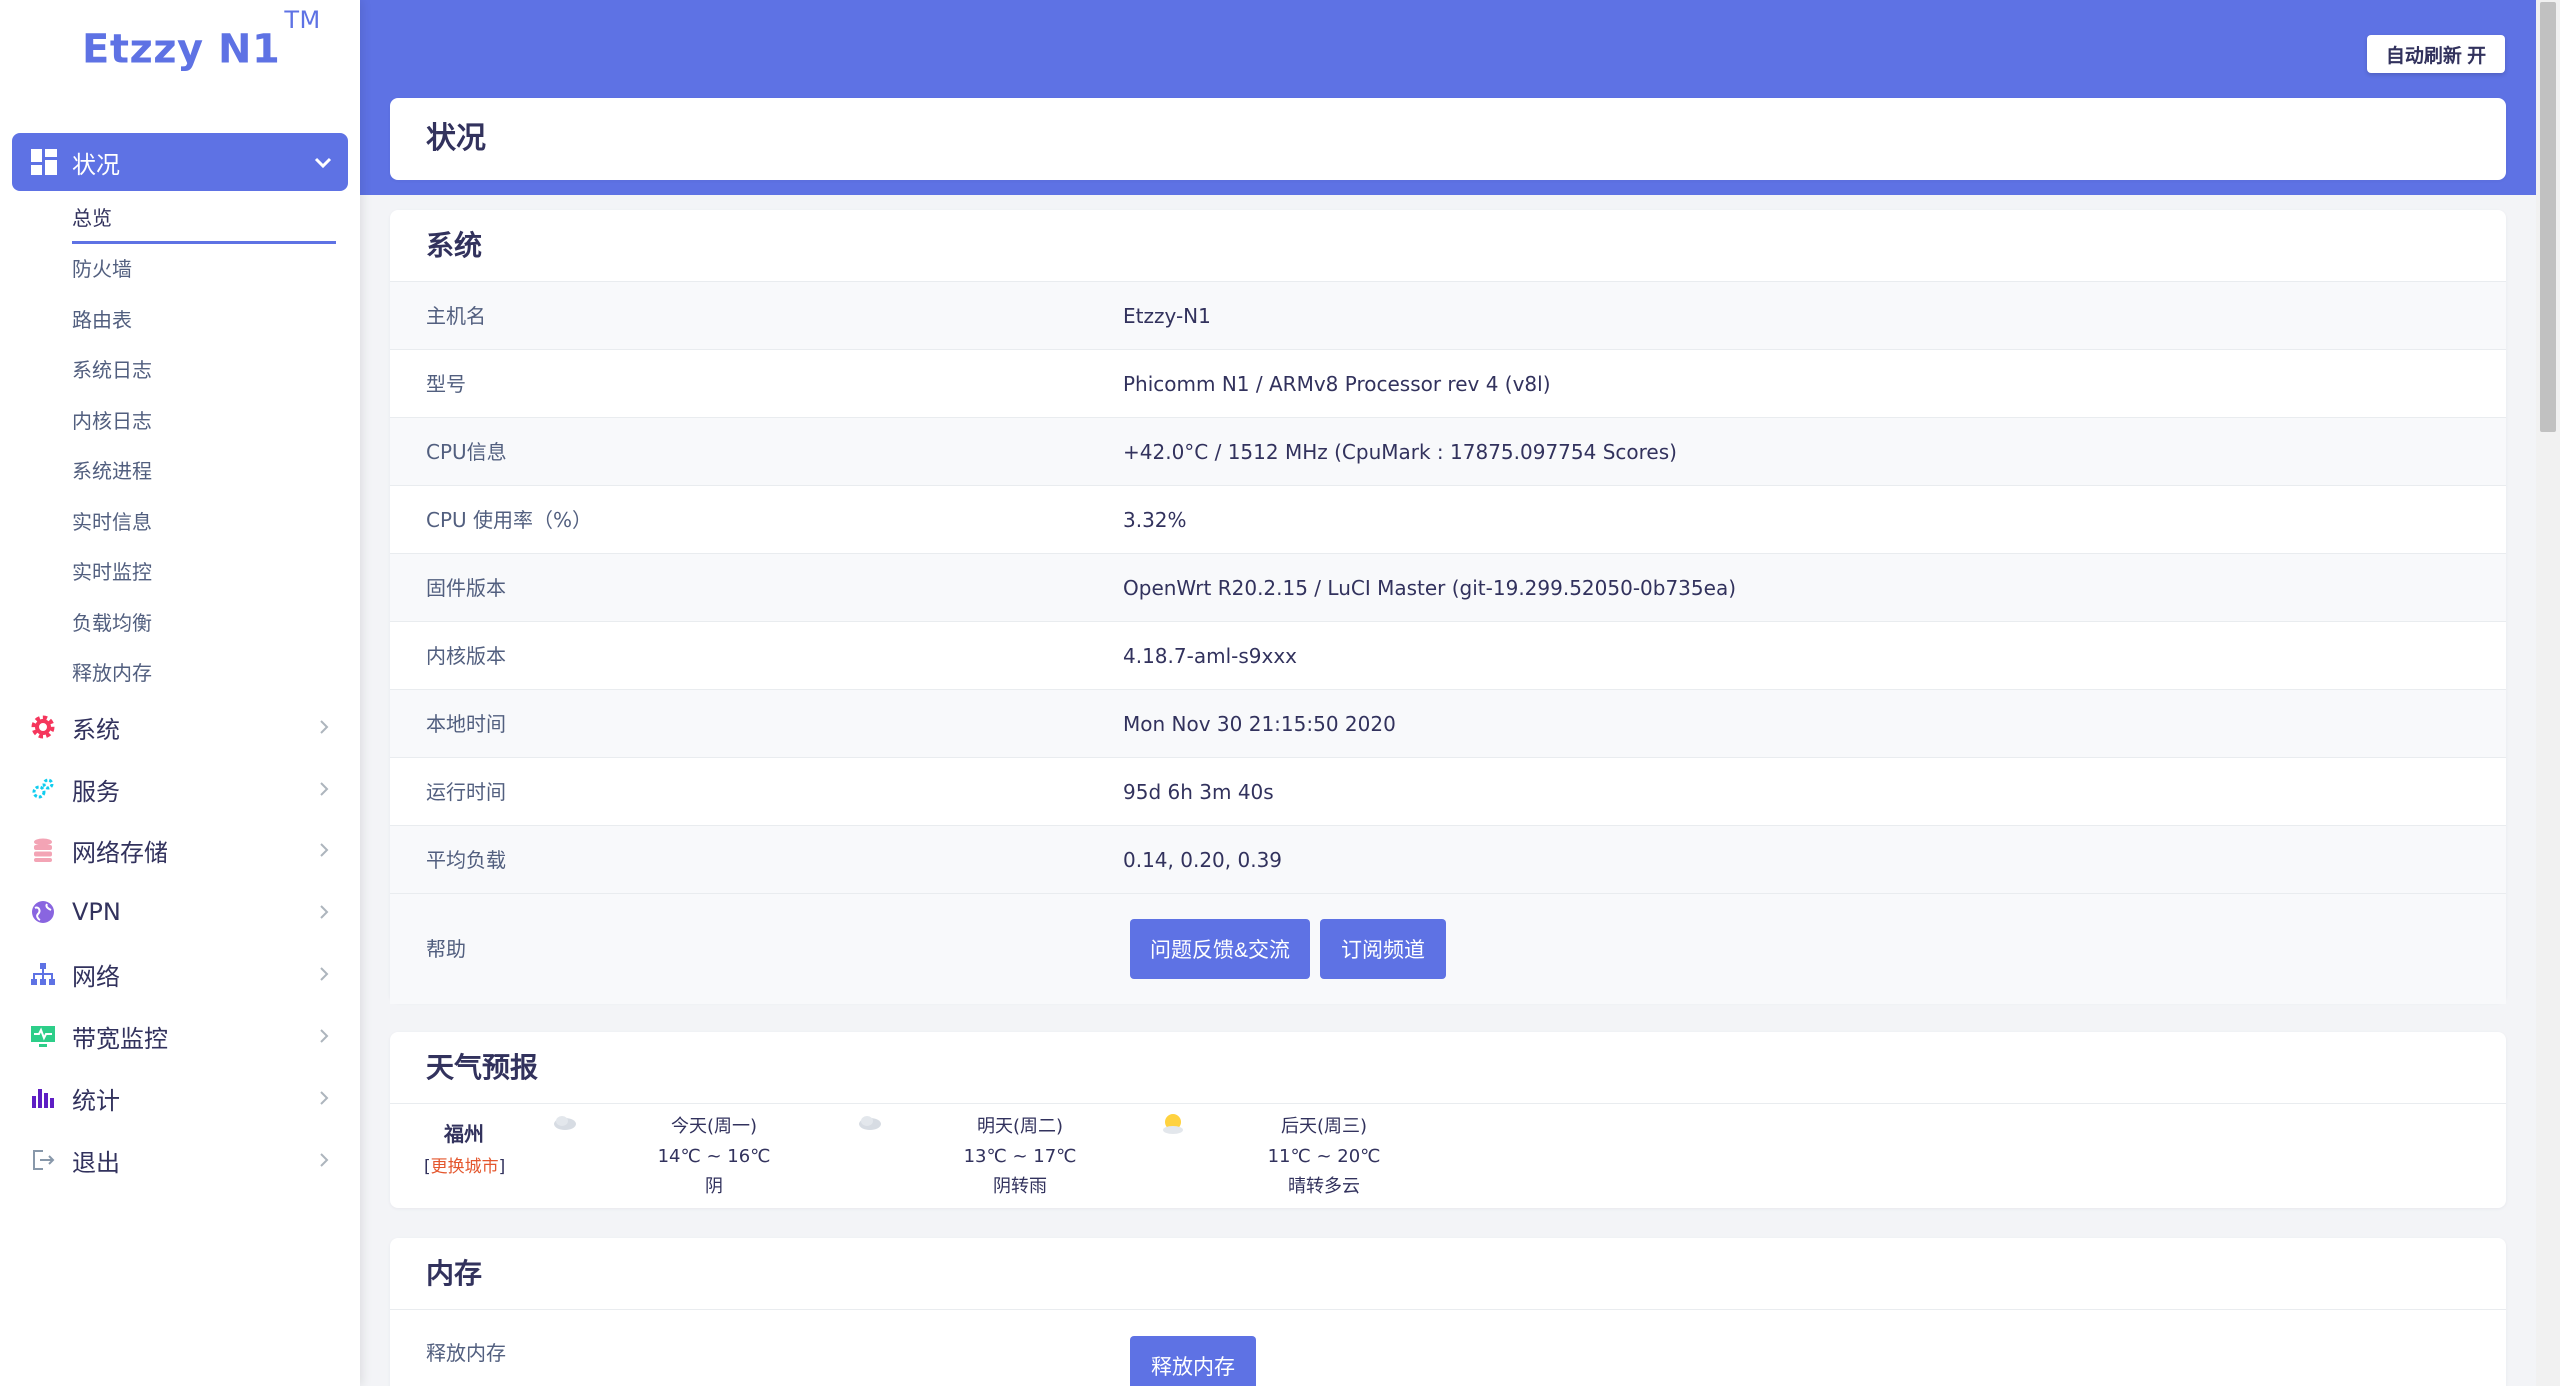 This screenshot has height=1386, width=2560. What do you see at coordinates (466, 656) in the screenshot?
I see `row-key: 内核版本` at bounding box center [466, 656].